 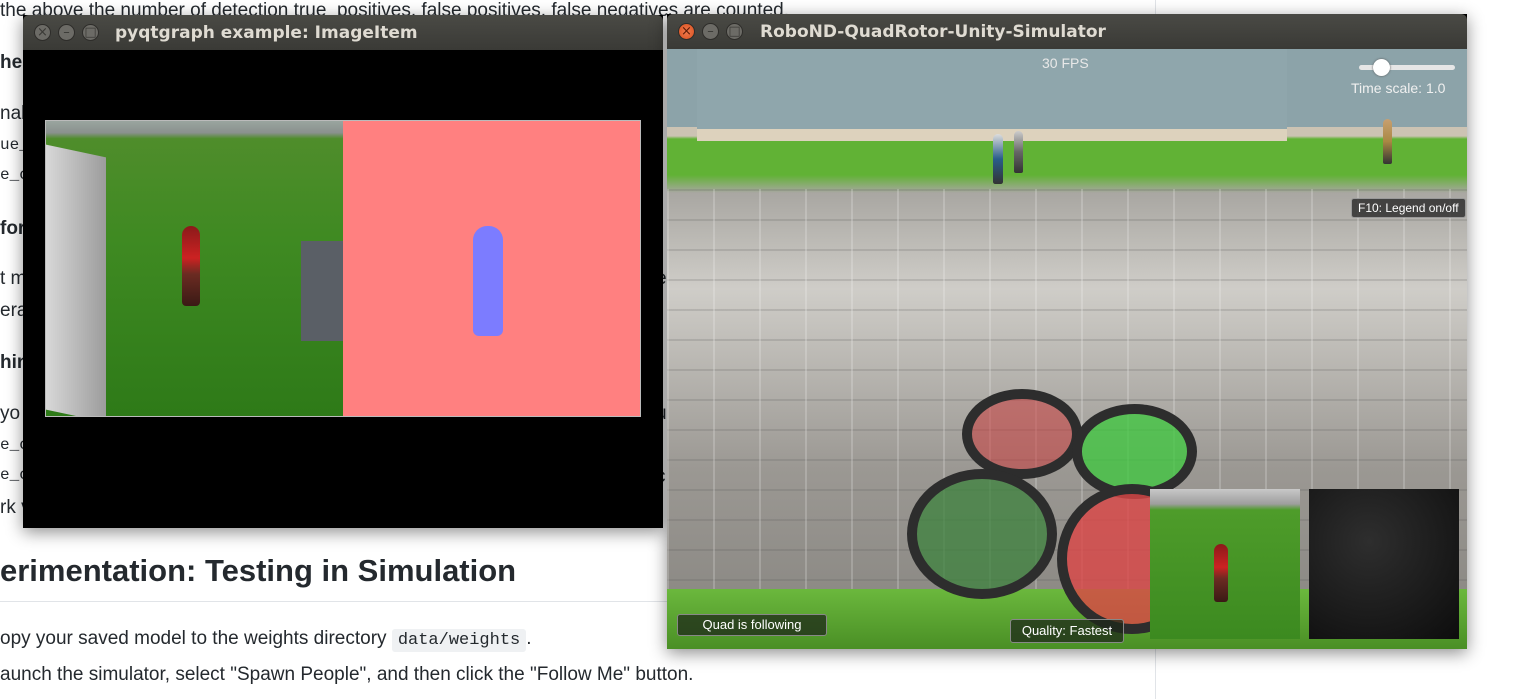 I want to click on pyqtgraph-titlebar: × – □ pyqtgraph example: ImageItem, so click(x=343, y=32).